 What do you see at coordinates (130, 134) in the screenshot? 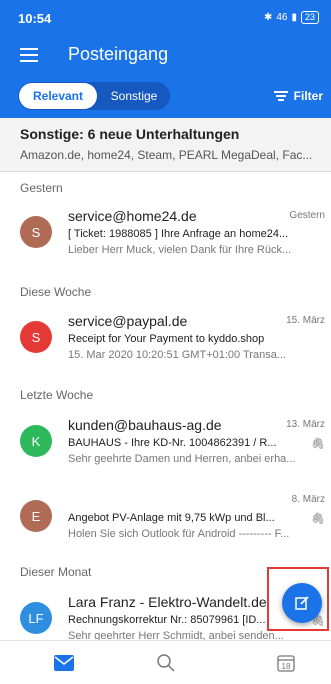
I see `other-inbox-title: Sonstige: 6 neue Unterhaltungen` at bounding box center [130, 134].